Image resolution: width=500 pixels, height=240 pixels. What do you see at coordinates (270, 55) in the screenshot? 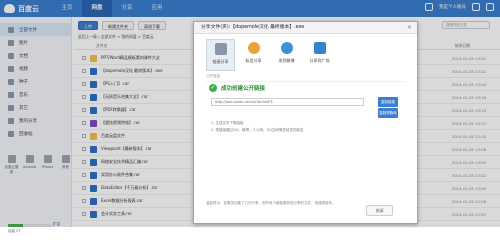
I see `share-tabs: 链接分享 私信分享 发到微博 分享到广场` at bounding box center [270, 55].